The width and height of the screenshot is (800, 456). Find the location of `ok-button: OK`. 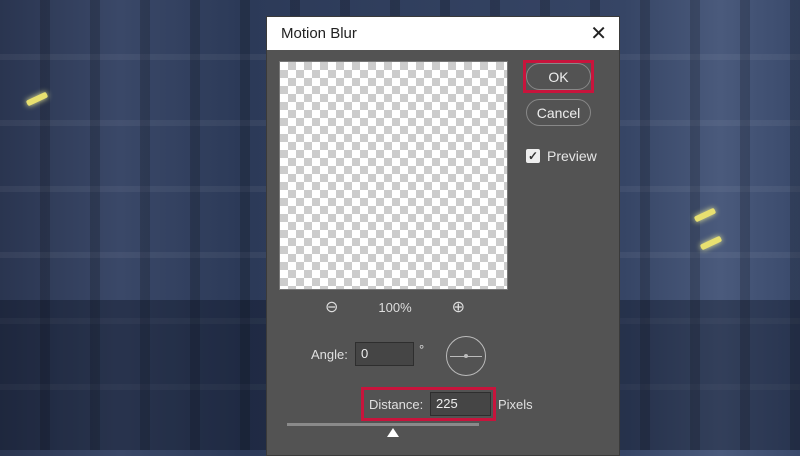

ok-button: OK is located at coordinates (558, 76).